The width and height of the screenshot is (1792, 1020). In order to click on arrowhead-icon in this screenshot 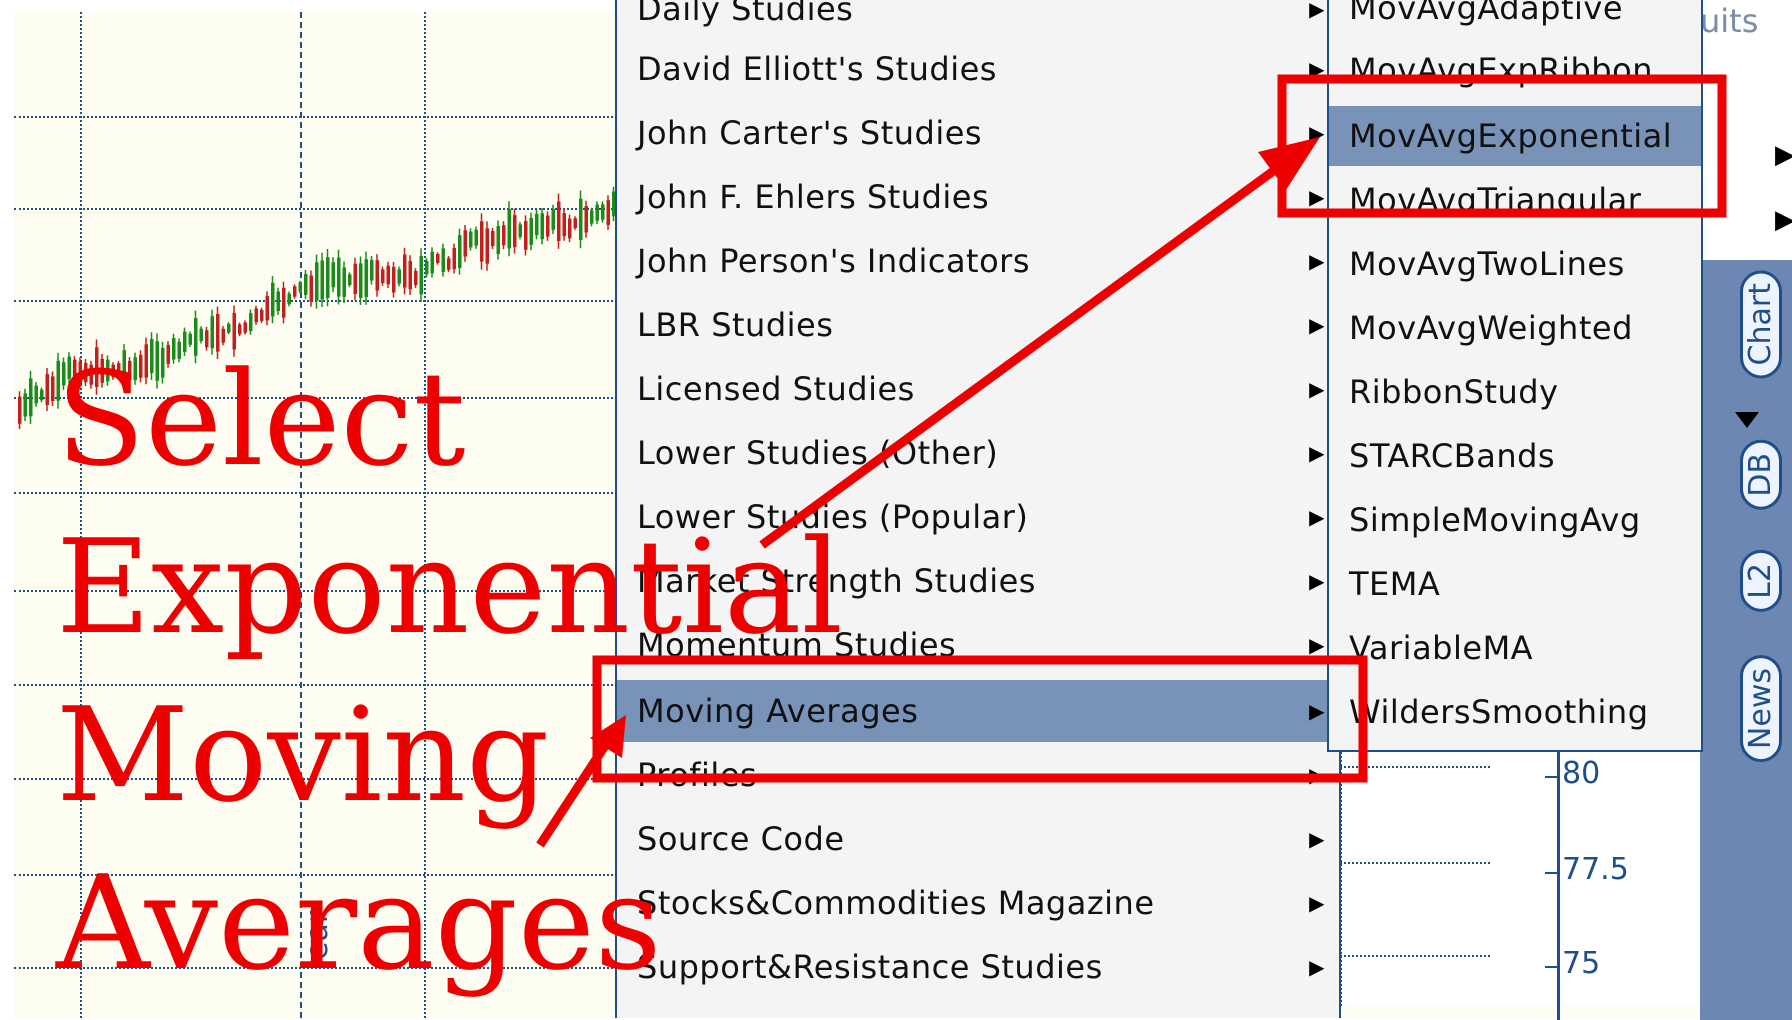, I will do `click(1289, 163)`.